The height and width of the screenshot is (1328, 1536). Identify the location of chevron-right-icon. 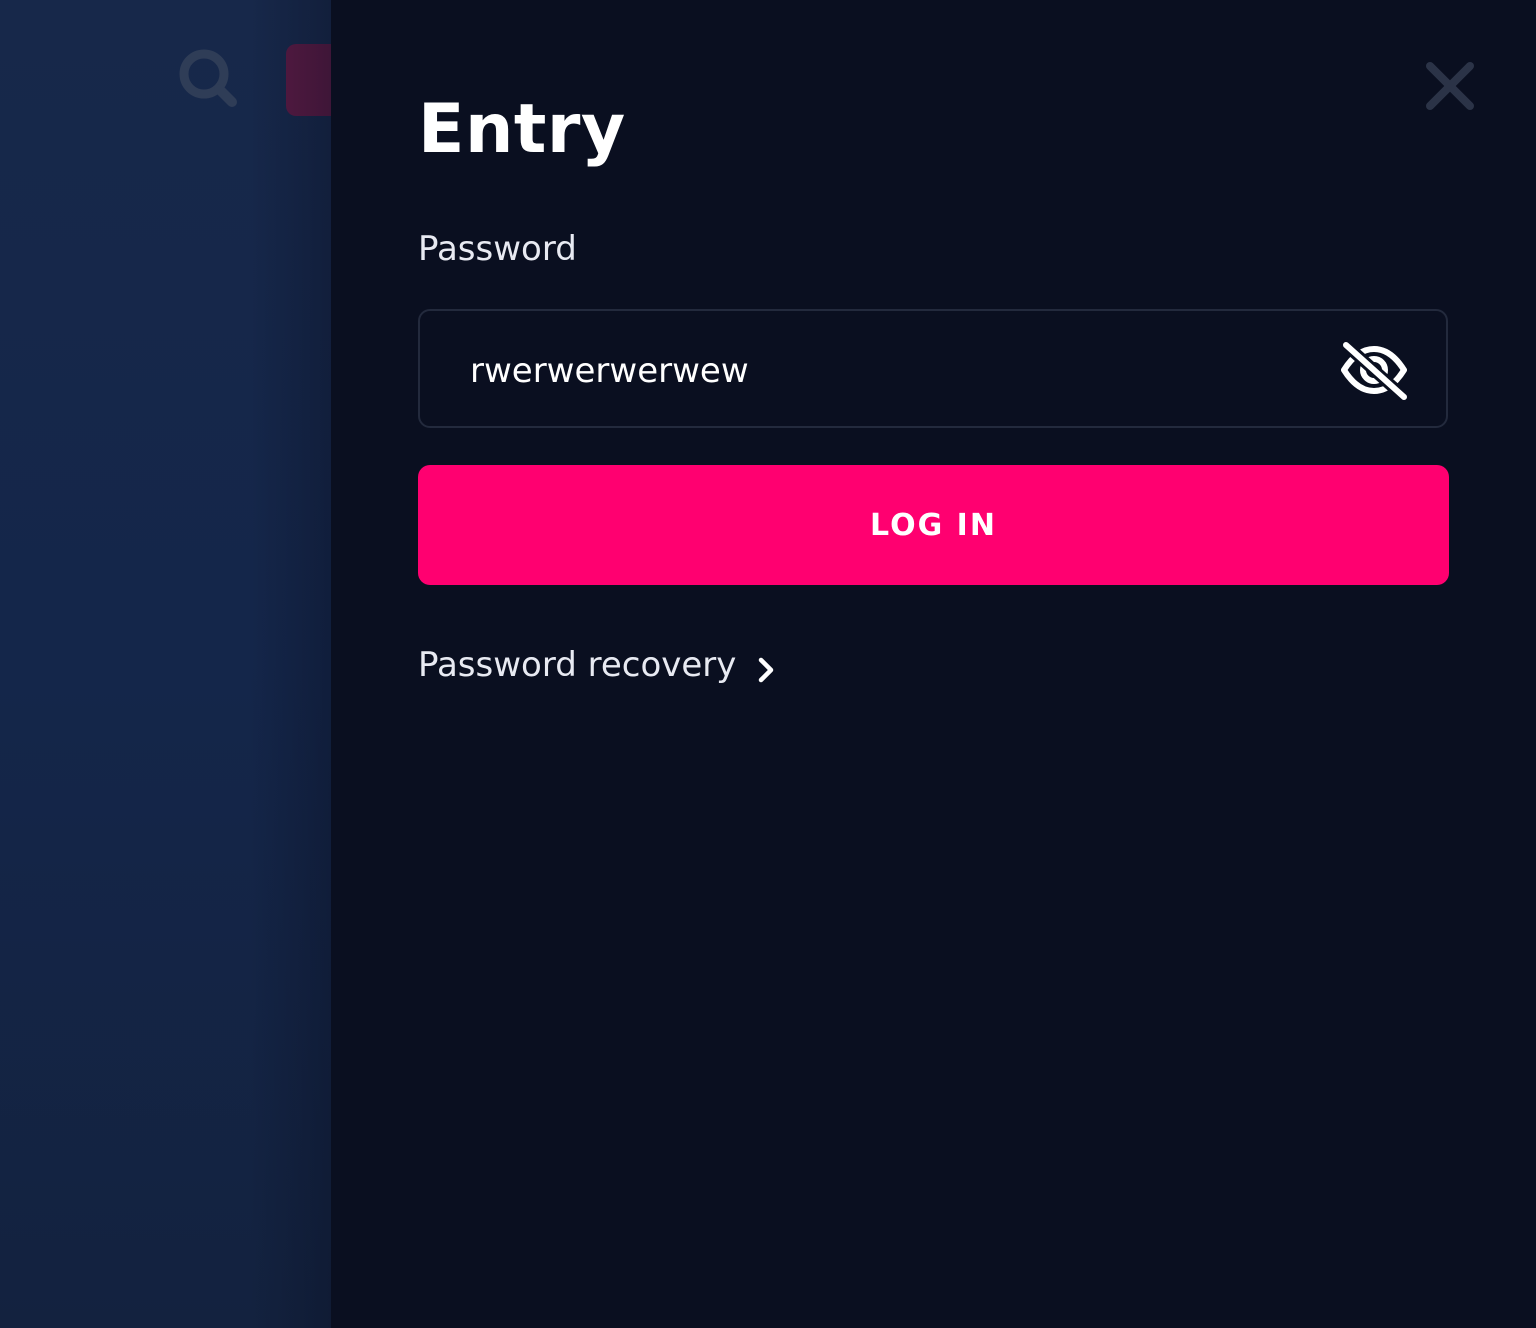
(766, 667).